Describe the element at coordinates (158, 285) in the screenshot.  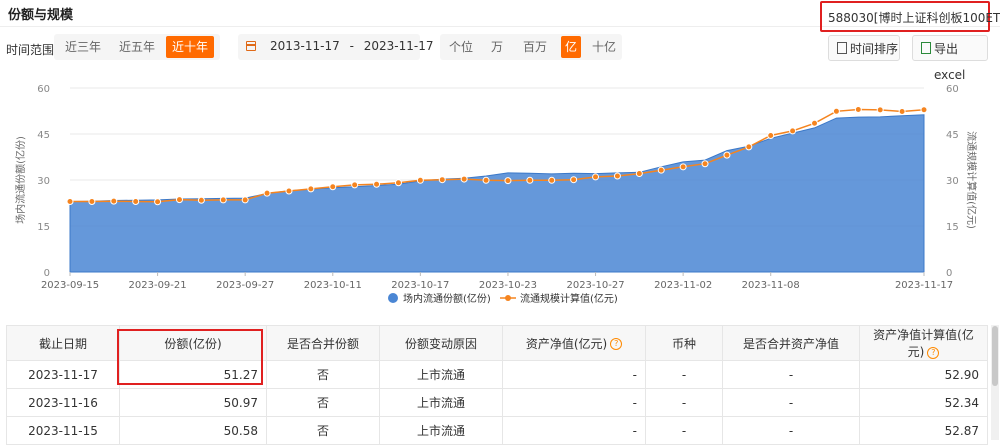
I see `x-tick-label: 2023-09-21` at that location.